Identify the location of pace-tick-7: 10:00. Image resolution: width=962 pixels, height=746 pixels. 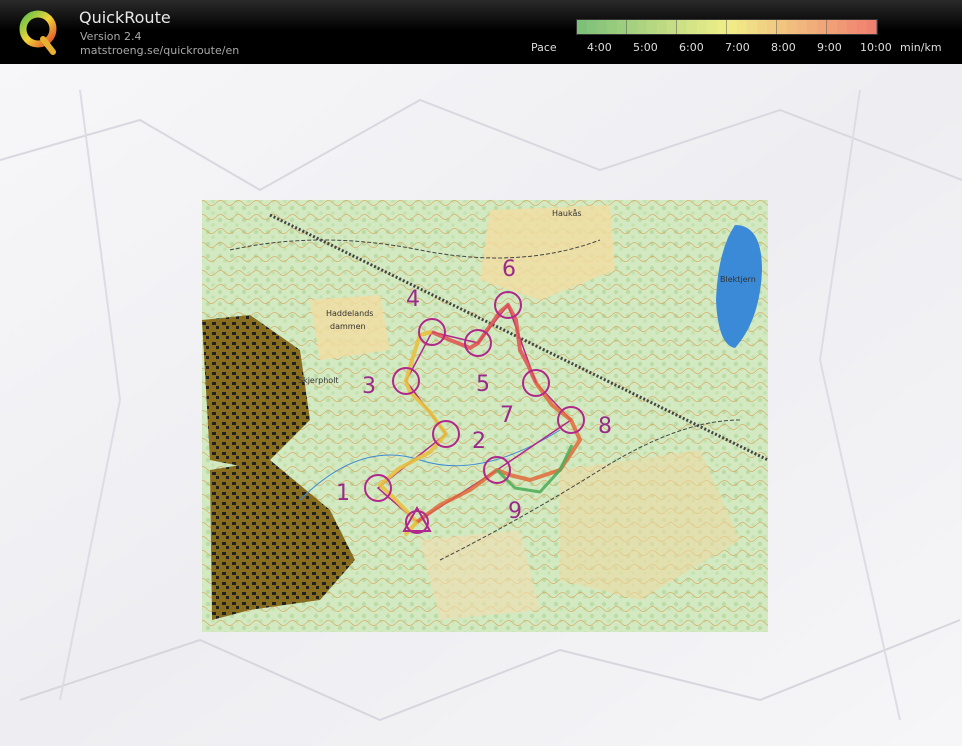
(876, 47).